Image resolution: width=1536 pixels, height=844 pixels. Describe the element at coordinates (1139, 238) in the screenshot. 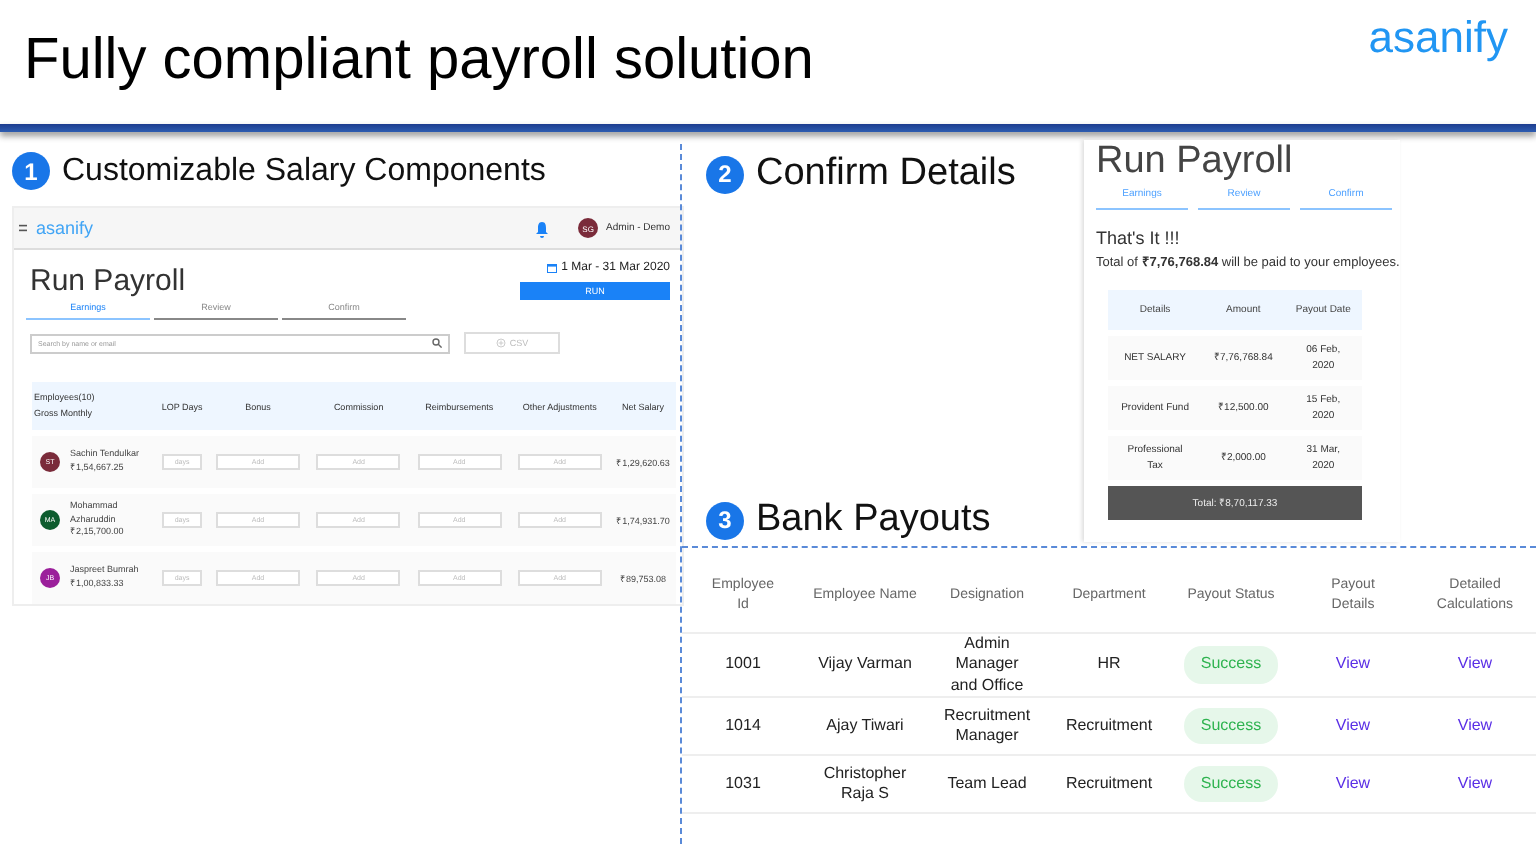

I see `confirm-heading: That's It !!!` at that location.